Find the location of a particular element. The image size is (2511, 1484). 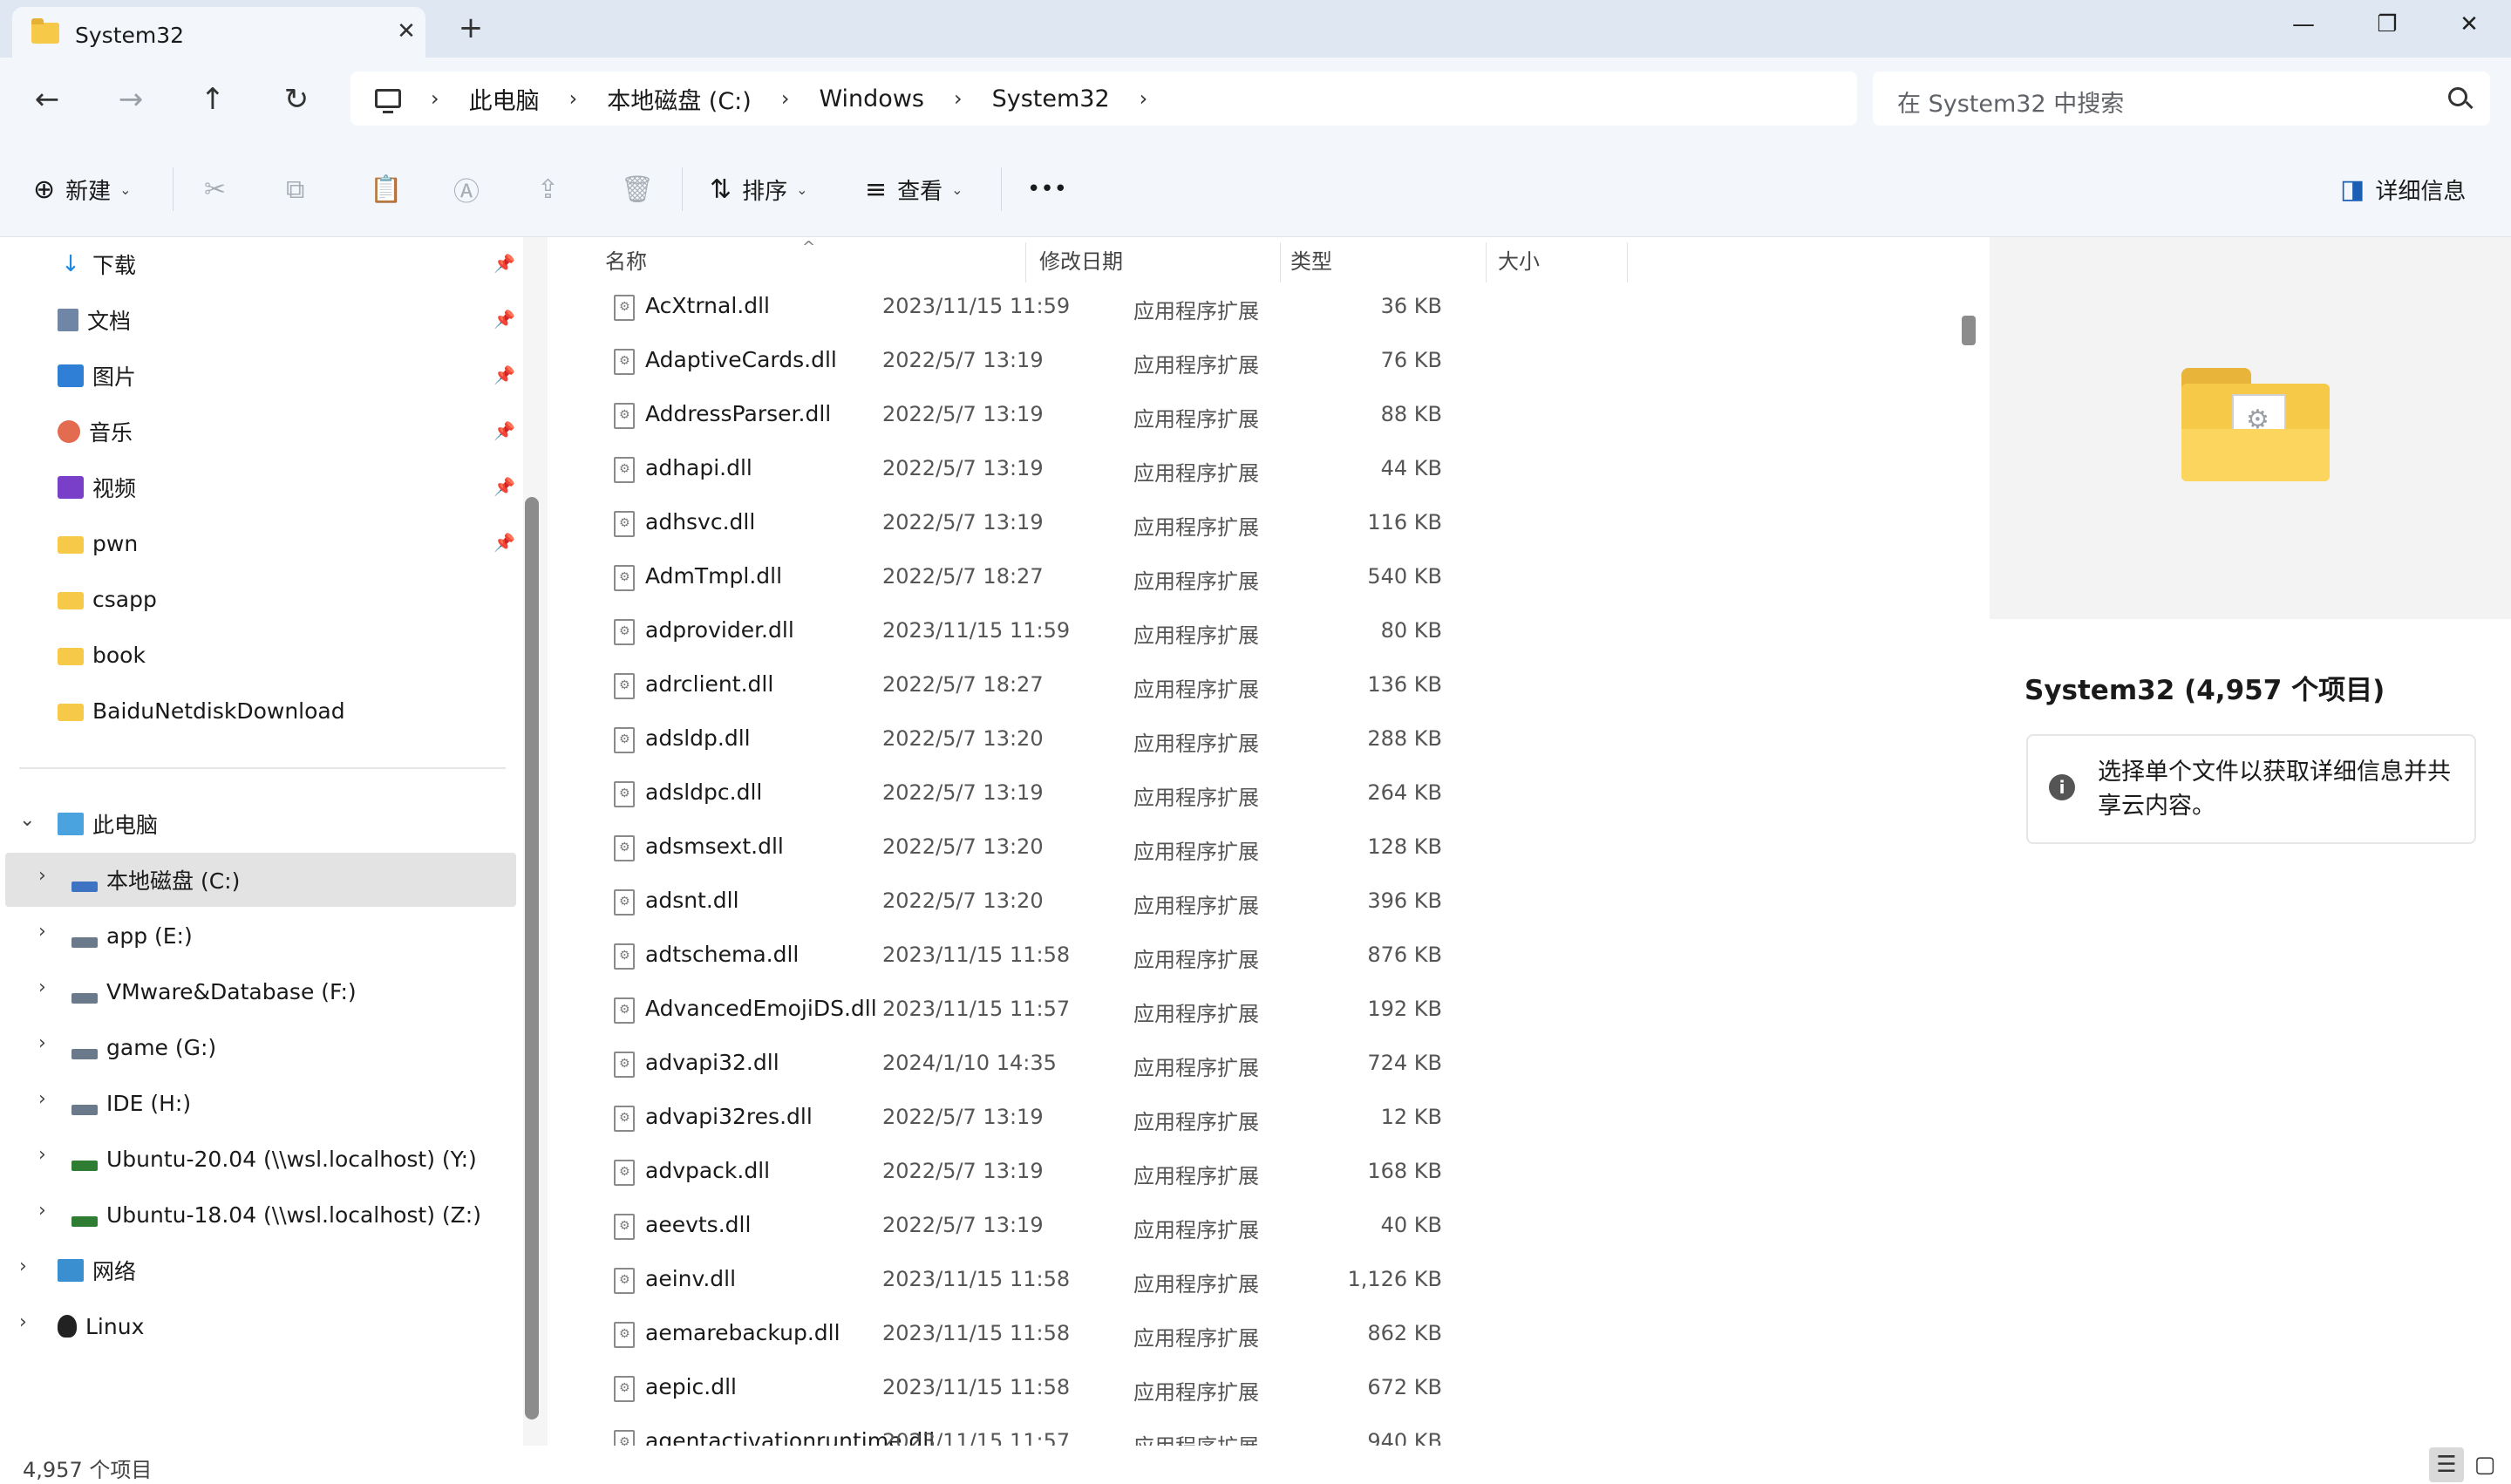

file-row: aeevts.dll 2022/5/7 13:19 应用程序扩展 40 KB is located at coordinates (1241, 1227).